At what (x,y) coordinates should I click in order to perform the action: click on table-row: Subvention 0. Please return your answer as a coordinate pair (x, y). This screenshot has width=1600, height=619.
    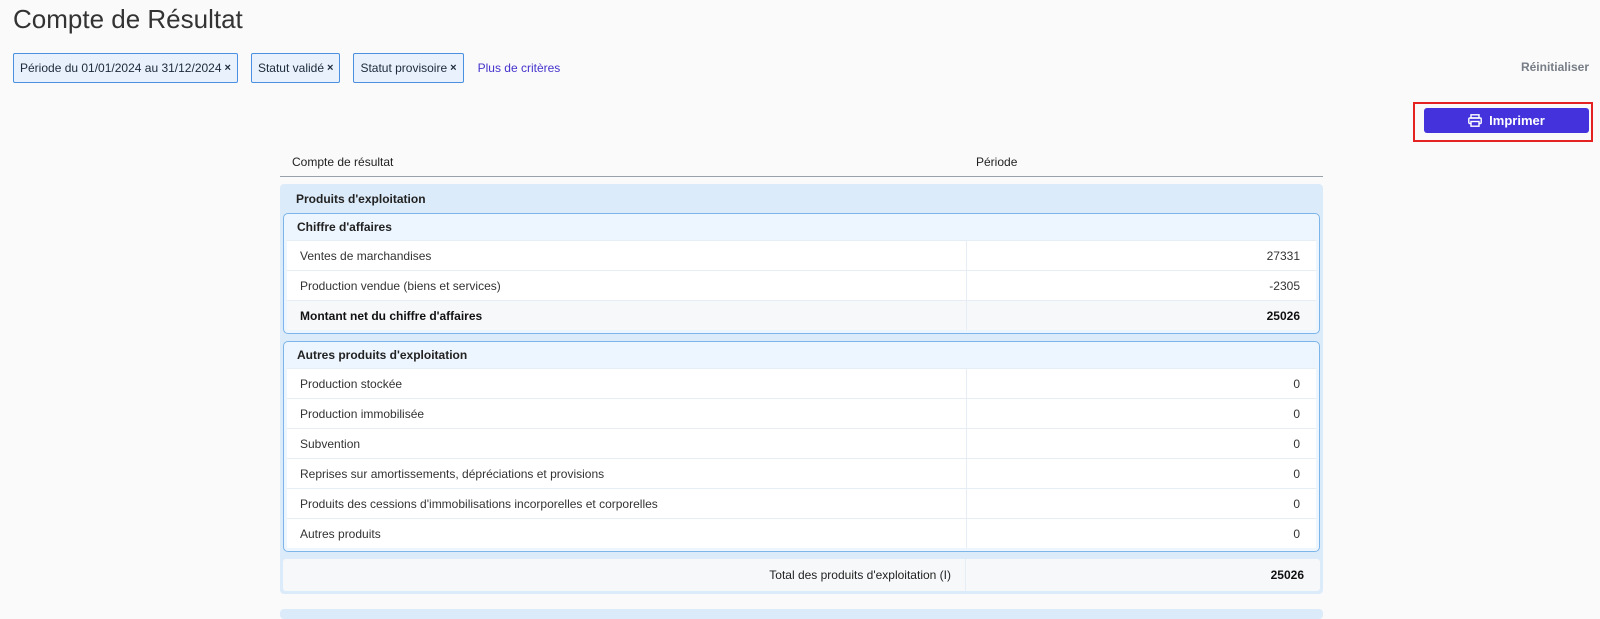
    Looking at the image, I should click on (801, 443).